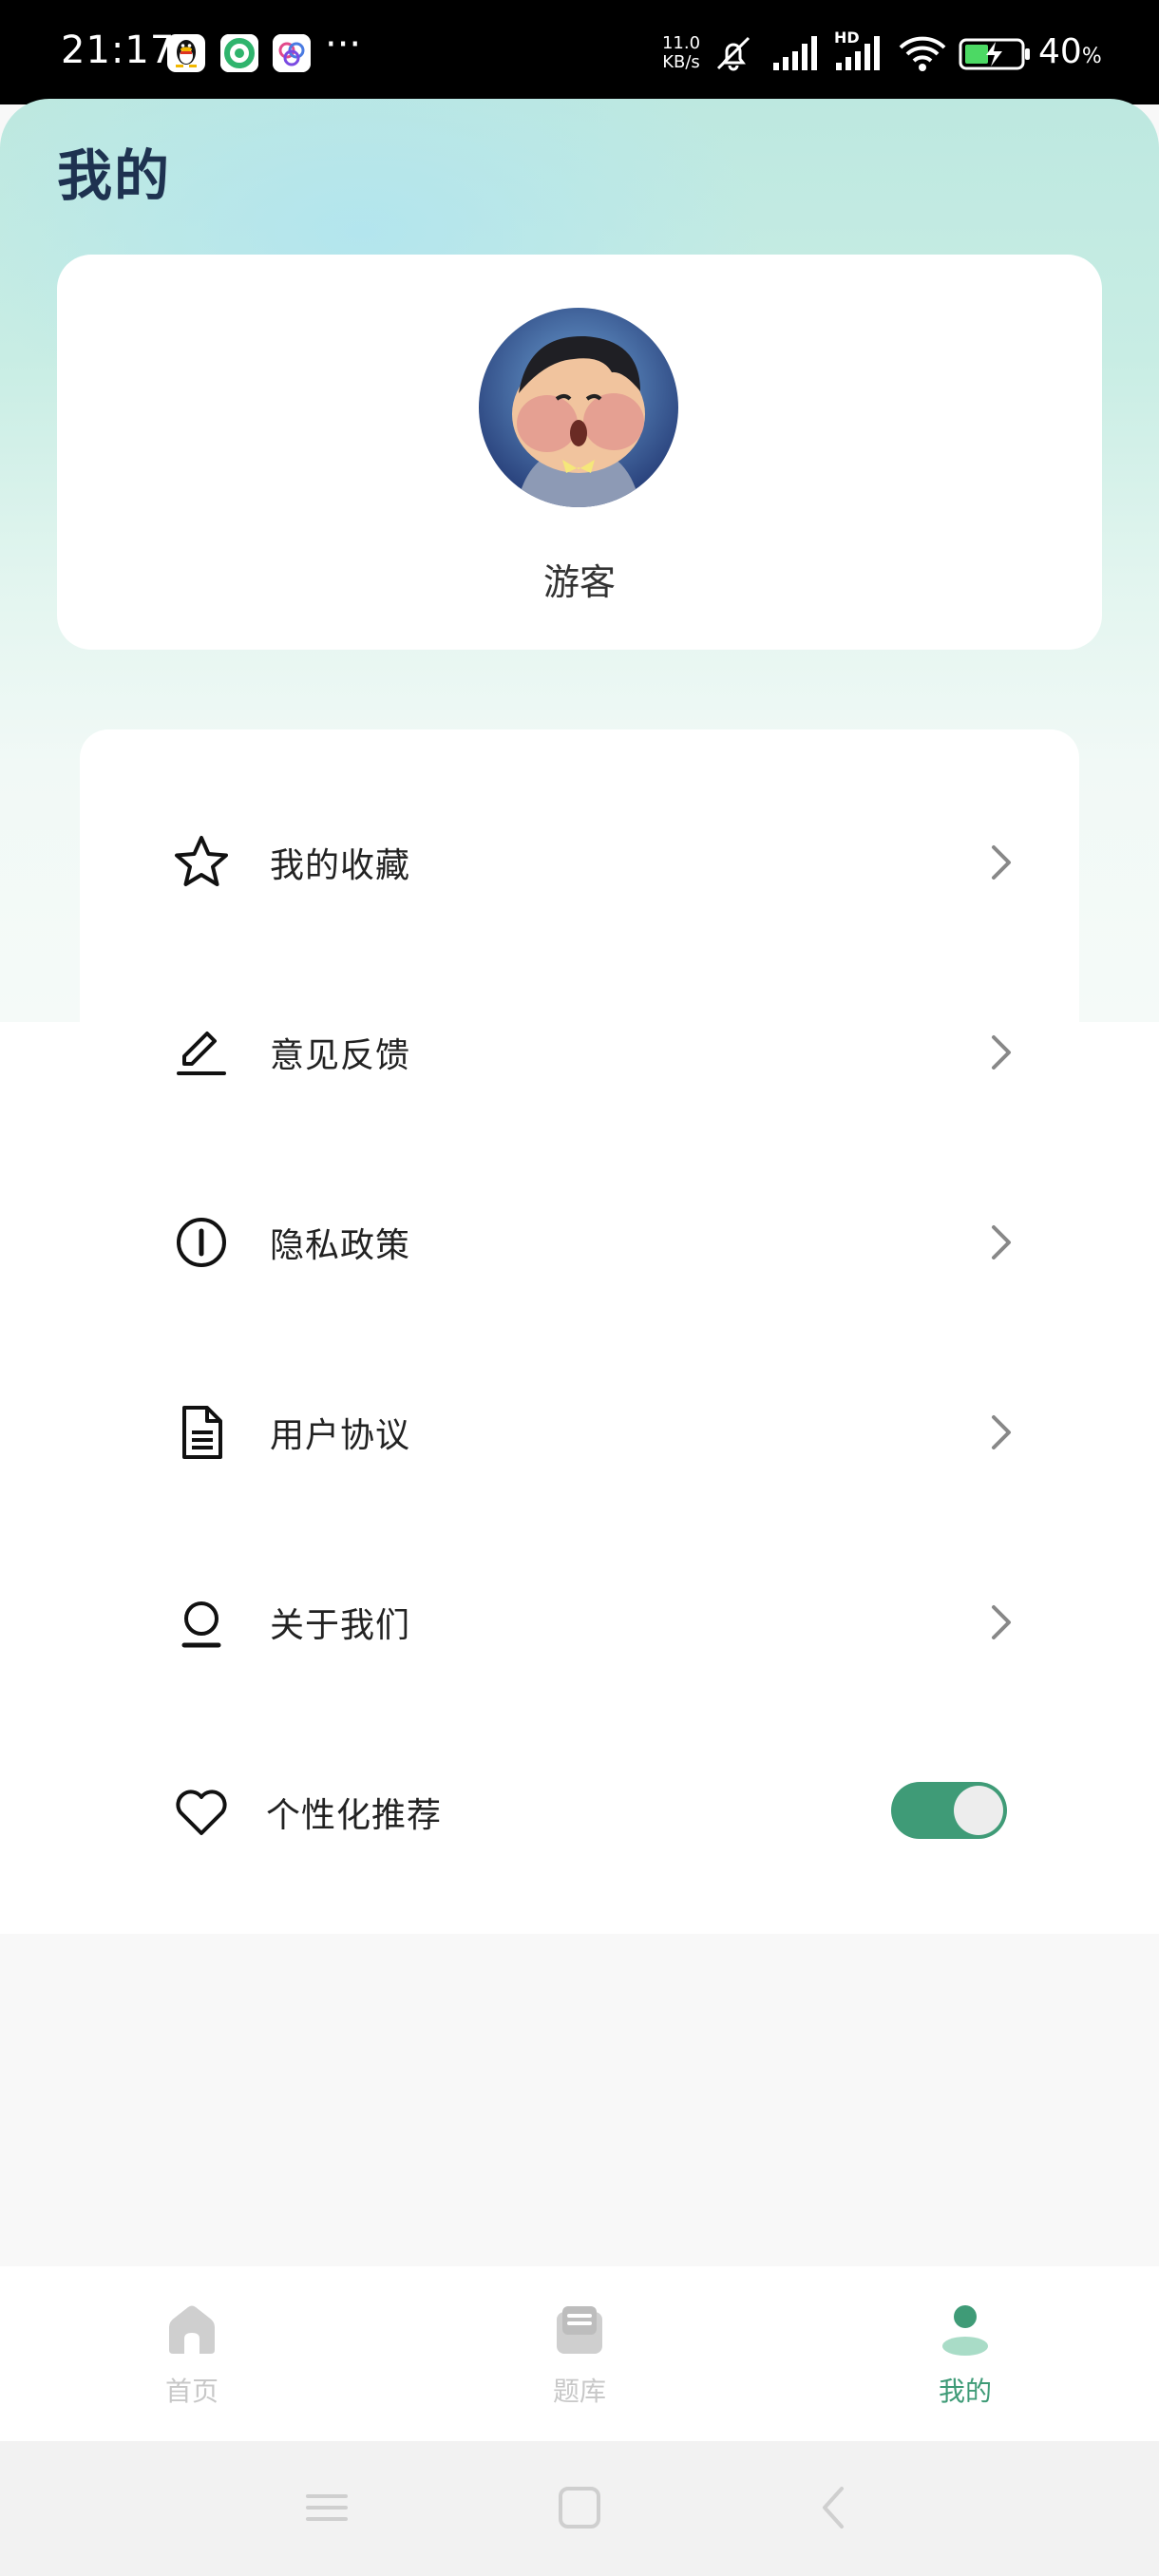 This screenshot has width=1159, height=2576. I want to click on tab-profile: 我的, so click(965, 2353).